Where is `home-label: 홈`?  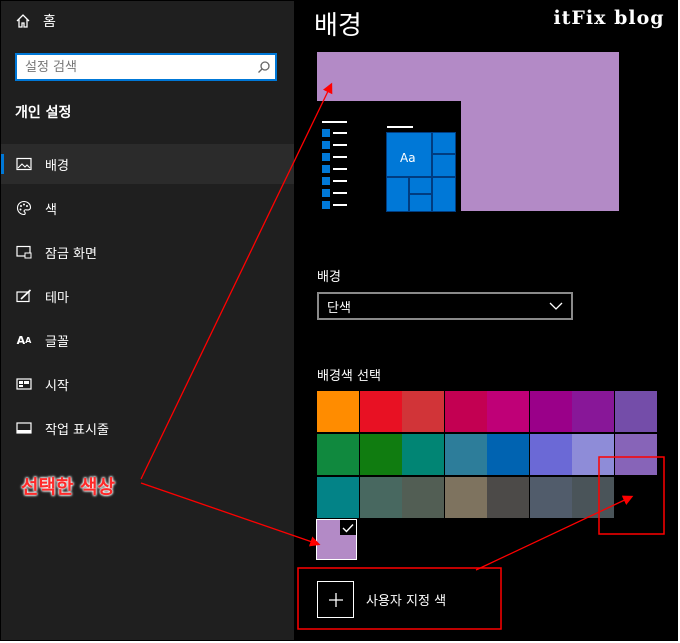
home-label: 홈 is located at coordinates (49, 22).